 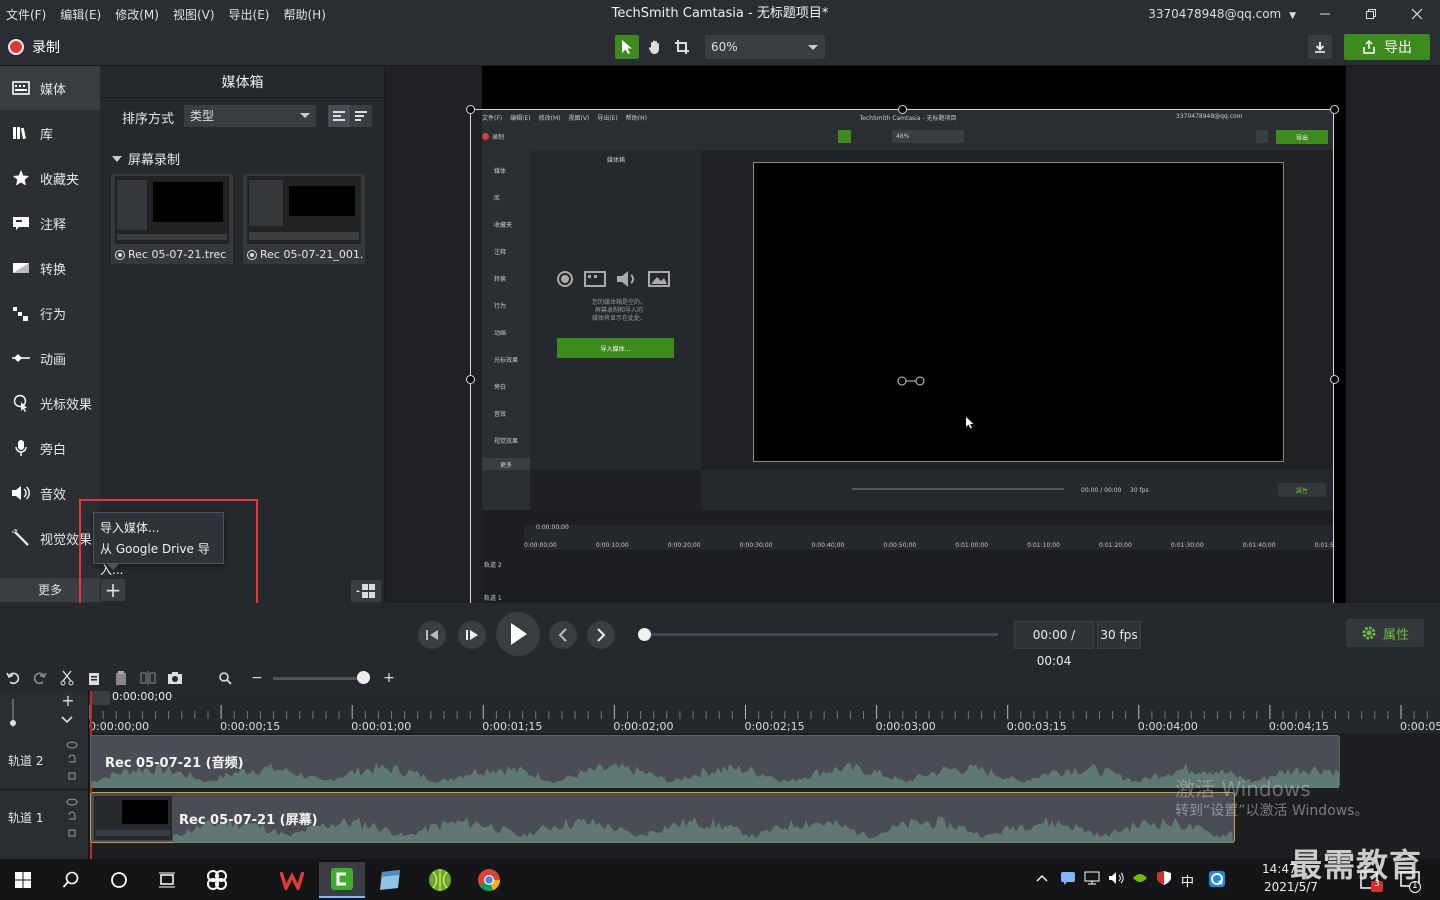 What do you see at coordinates (1117, 880) in the screenshot?
I see `volume-icon` at bounding box center [1117, 880].